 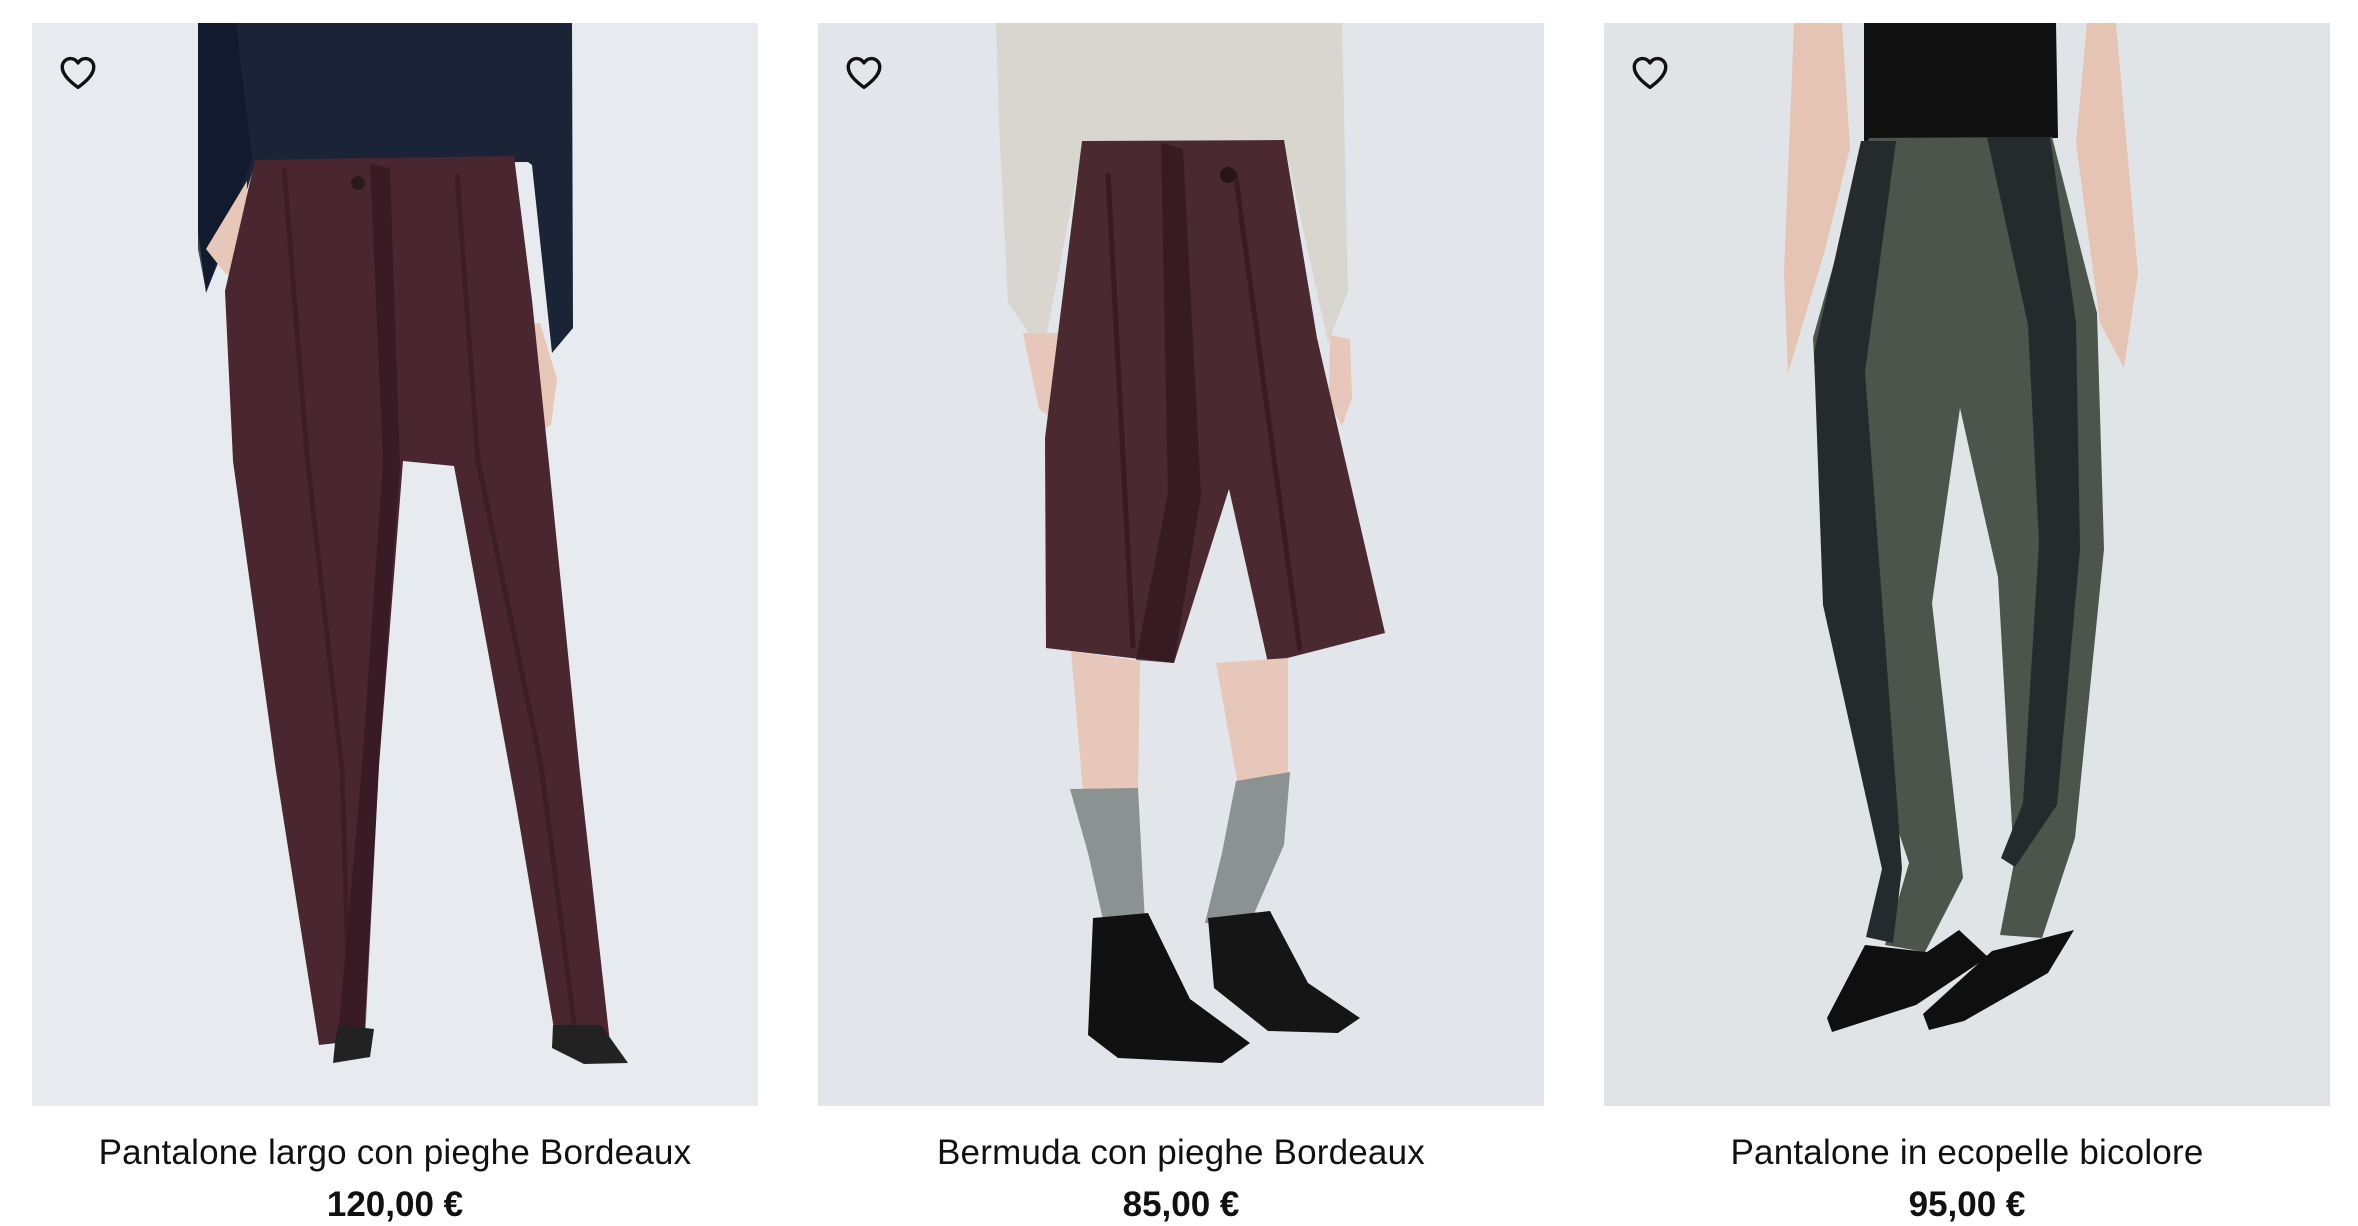 What do you see at coordinates (1181, 1153) in the screenshot?
I see `product-title: Bermuda con pieghe Bordeaux` at bounding box center [1181, 1153].